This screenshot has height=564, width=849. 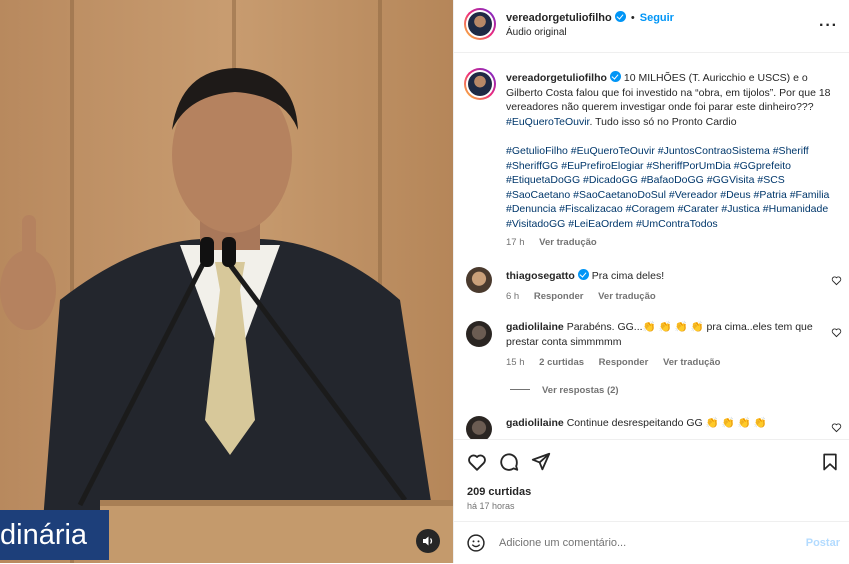 I want to click on header-username: vereadorgetuliofilho, so click(x=559, y=18).